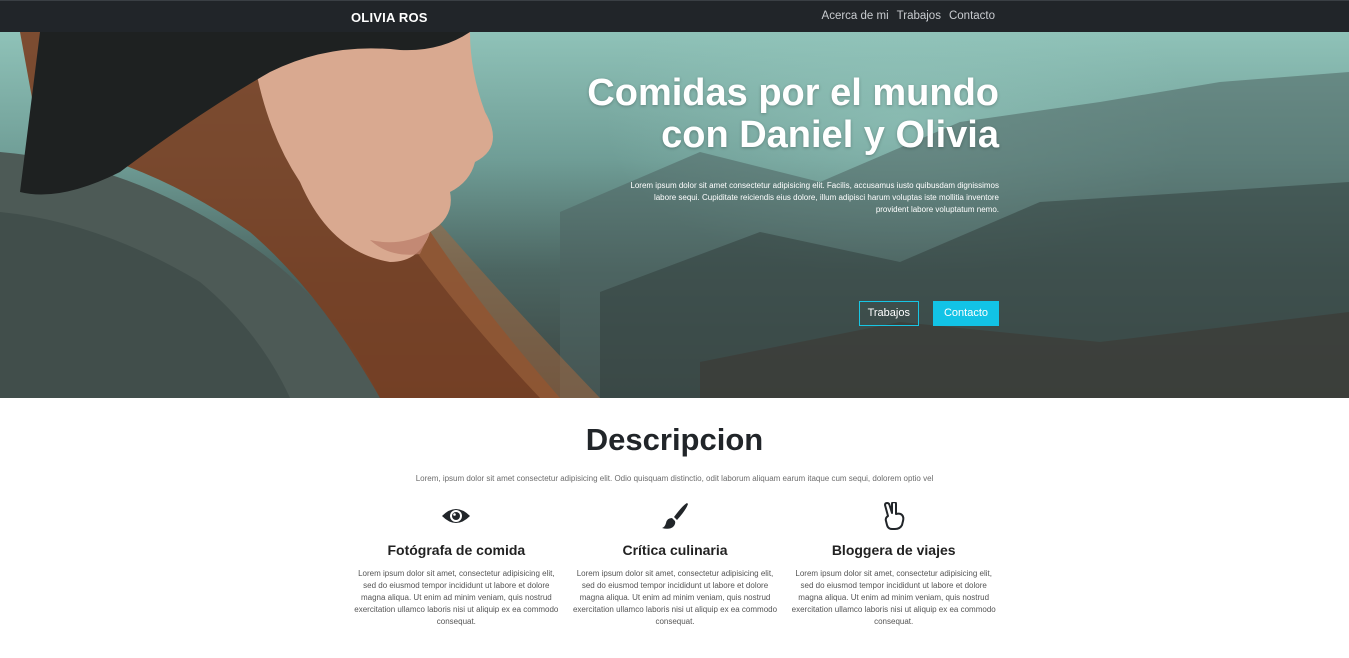  Describe the element at coordinates (965, 313) in the screenshot. I see `contacto-button: Contacto` at that location.